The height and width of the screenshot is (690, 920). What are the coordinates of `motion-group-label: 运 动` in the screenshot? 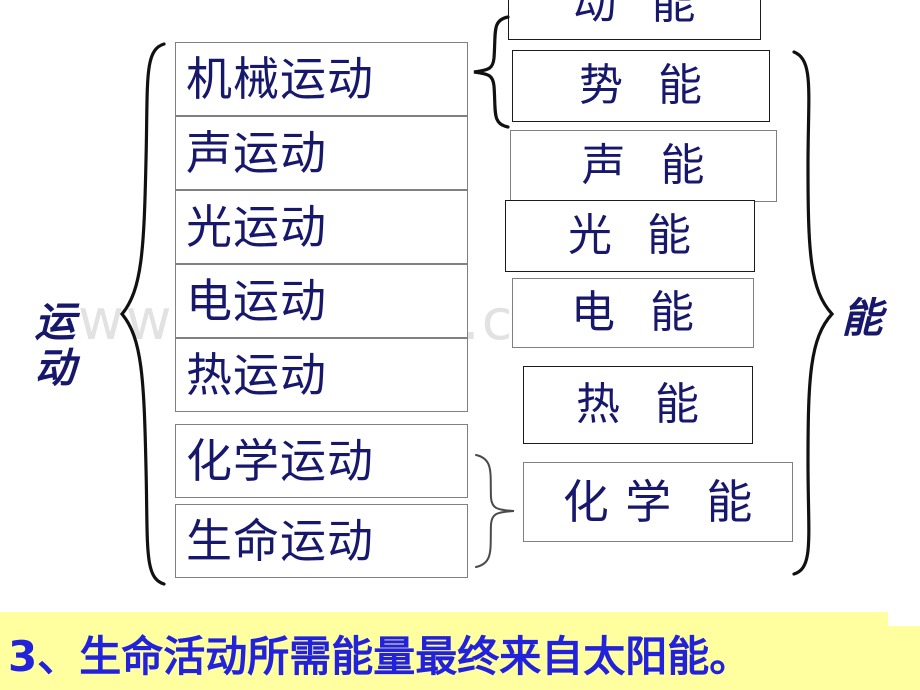 It's located at (55, 345).